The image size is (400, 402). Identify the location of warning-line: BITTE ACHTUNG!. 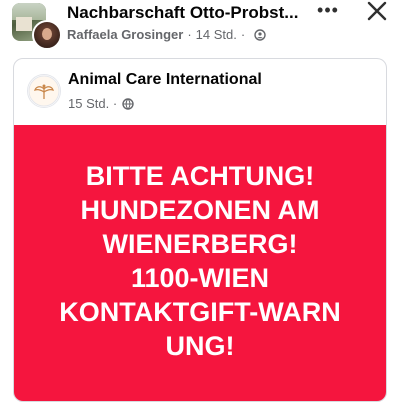
(200, 176).